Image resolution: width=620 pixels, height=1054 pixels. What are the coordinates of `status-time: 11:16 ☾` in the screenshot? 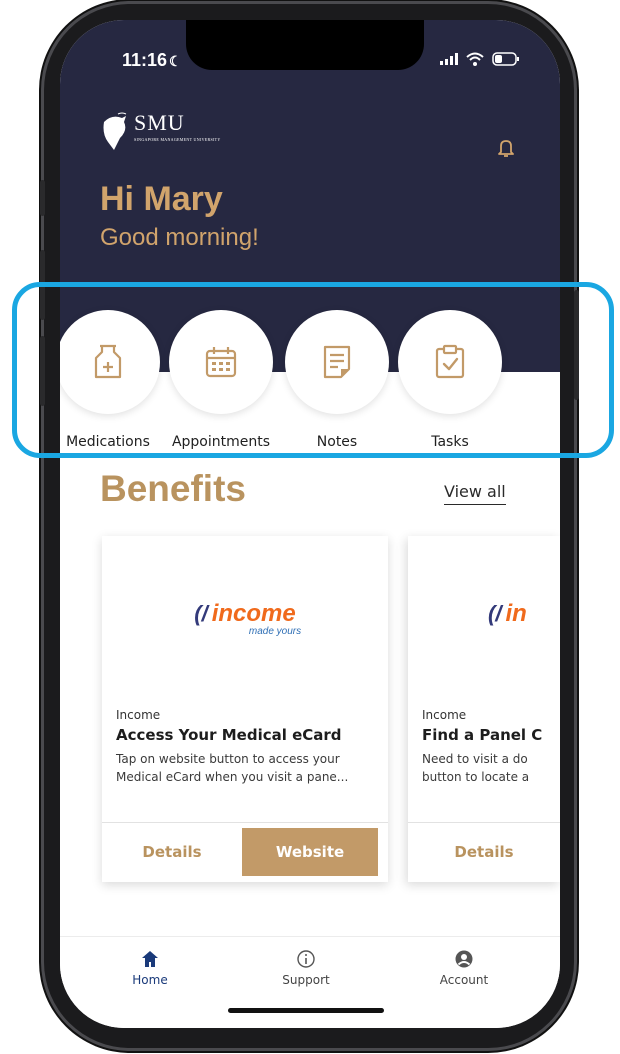 It's located at (152, 60).